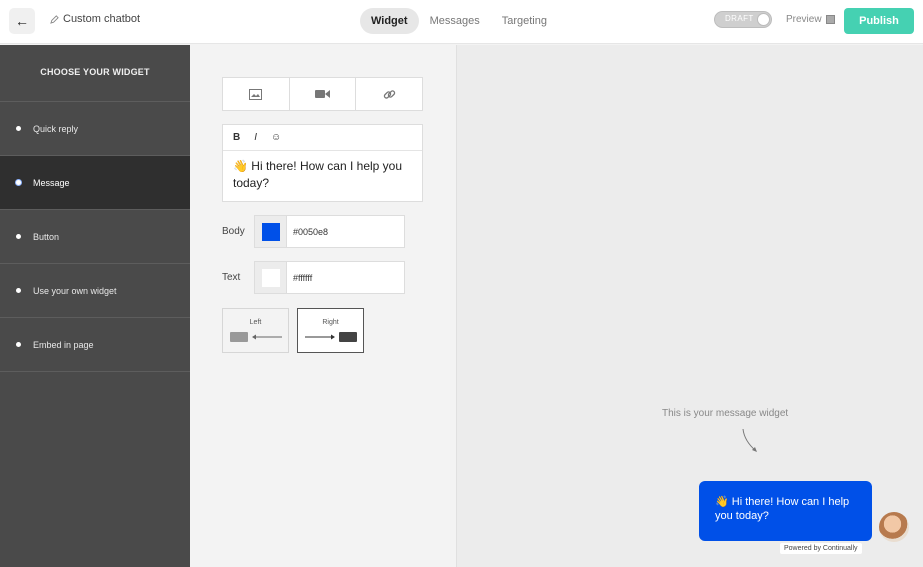  What do you see at coordinates (830, 19) in the screenshot?
I see `external-preview-icon` at bounding box center [830, 19].